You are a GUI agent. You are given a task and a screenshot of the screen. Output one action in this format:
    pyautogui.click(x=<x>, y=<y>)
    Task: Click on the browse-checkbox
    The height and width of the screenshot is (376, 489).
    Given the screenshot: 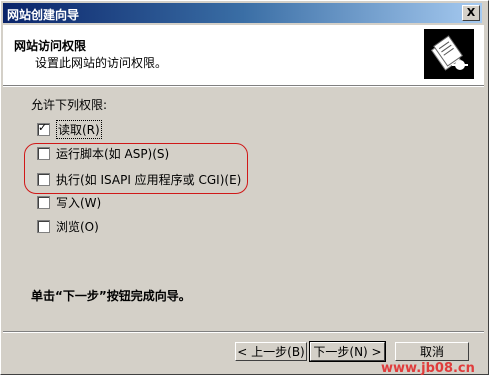 What is the action you would take?
    pyautogui.click(x=43, y=226)
    